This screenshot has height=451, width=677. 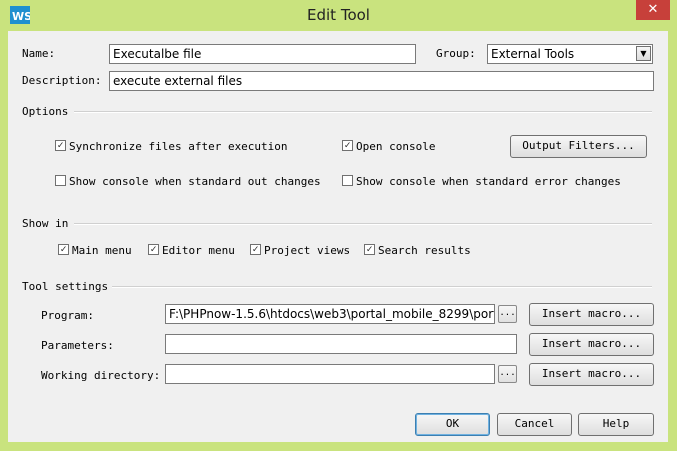 What do you see at coordinates (67, 315) in the screenshot?
I see `program-label: Program:` at bounding box center [67, 315].